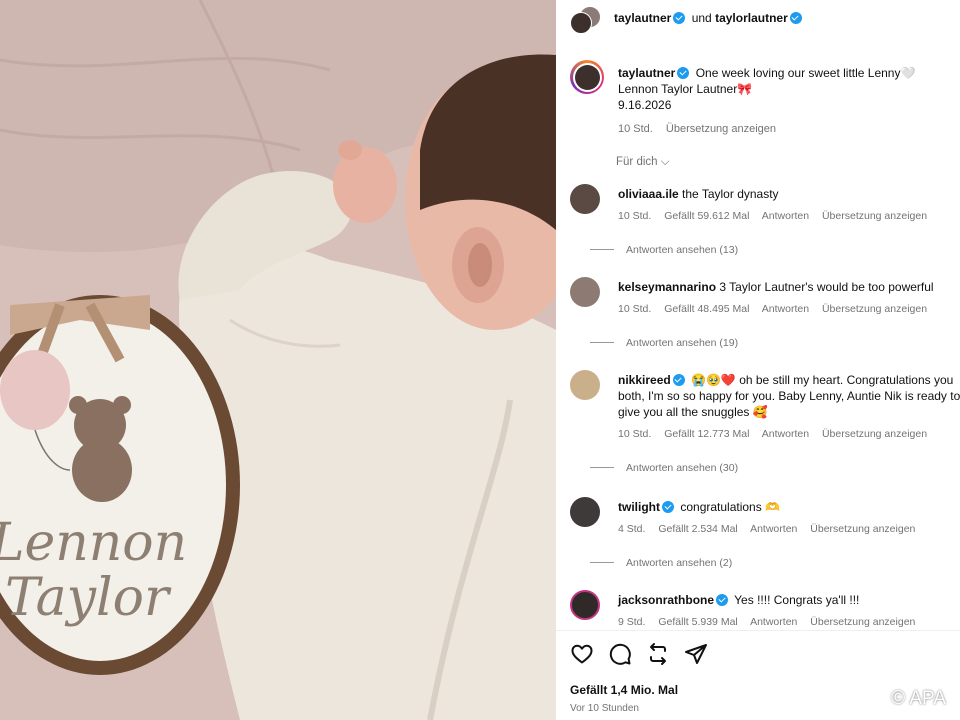  Describe the element at coordinates (701, 18) in the screenshot. I see `author-joiner: und` at that location.